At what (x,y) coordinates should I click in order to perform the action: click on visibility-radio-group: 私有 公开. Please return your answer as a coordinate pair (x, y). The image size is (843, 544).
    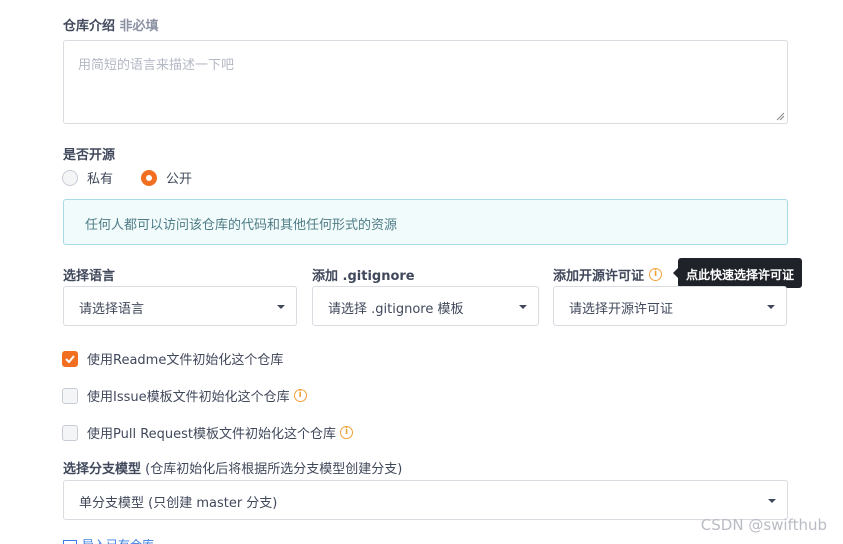
    Looking at the image, I should click on (141, 177).